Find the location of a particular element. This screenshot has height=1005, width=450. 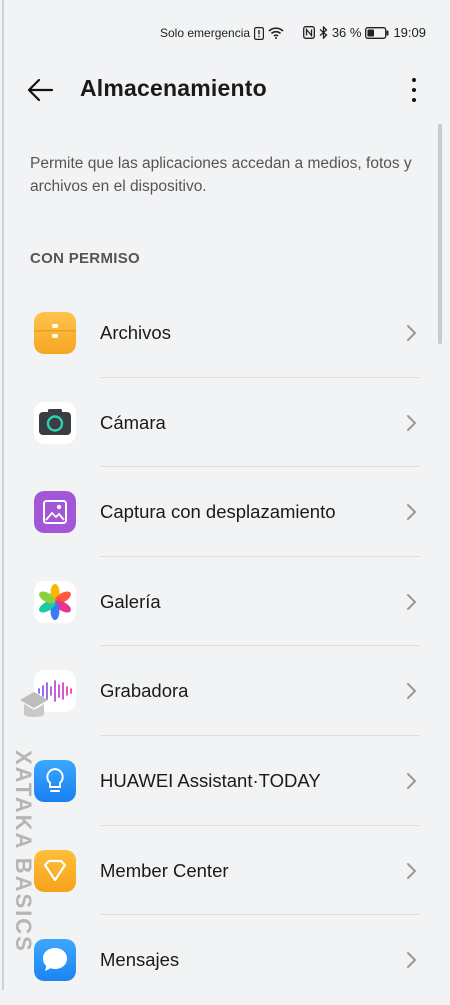

list-item-member-center: Member Center is located at coordinates (225, 871).